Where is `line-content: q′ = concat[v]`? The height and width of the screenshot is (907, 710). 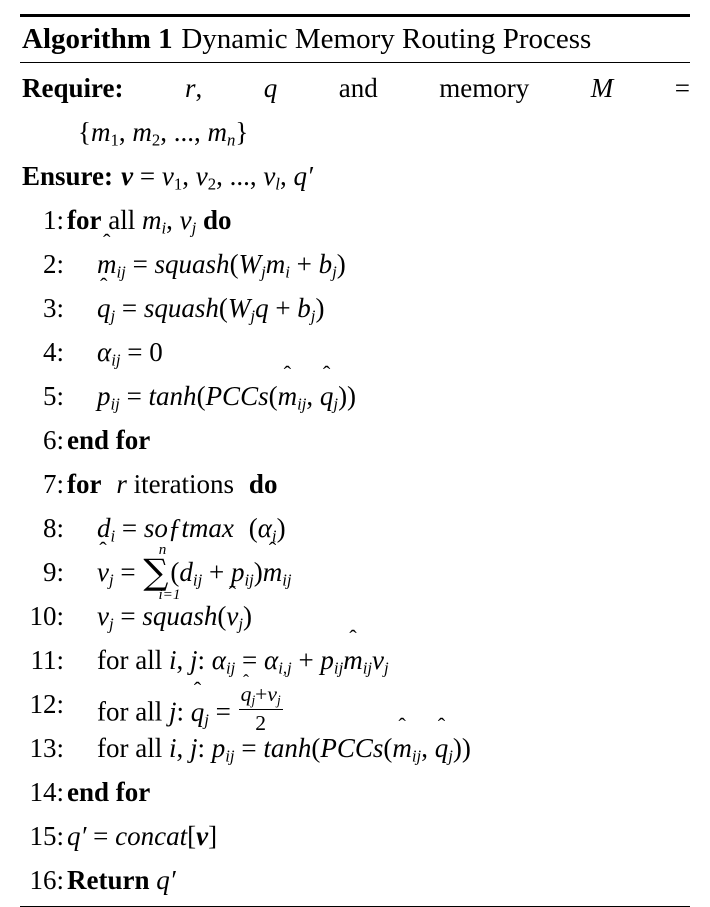
line-content: q′ = concat[v] is located at coordinates (142, 836).